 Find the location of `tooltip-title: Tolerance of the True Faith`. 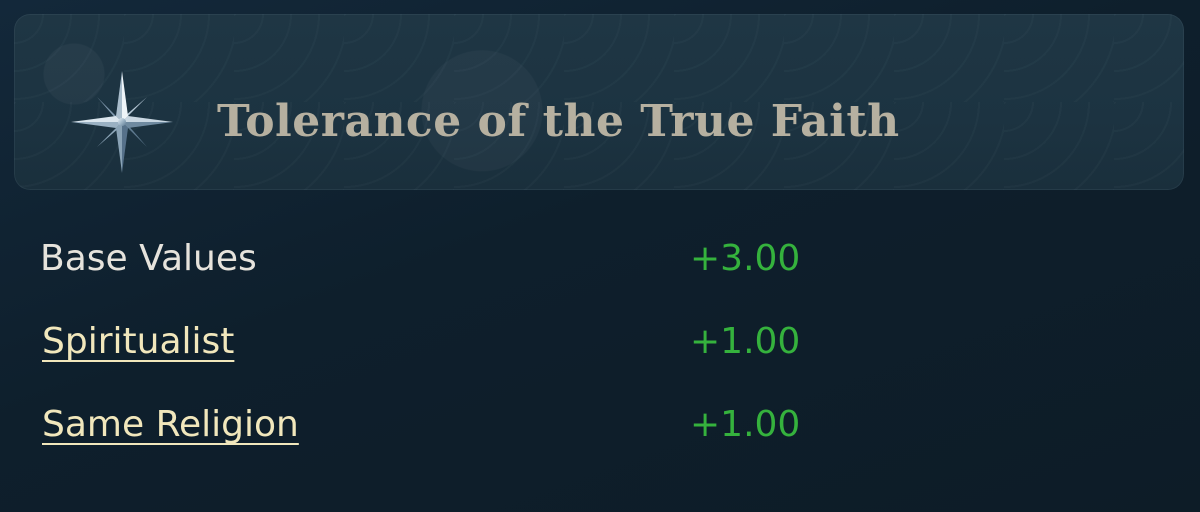

tooltip-title: Tolerance of the True Faith is located at coordinates (558, 121).